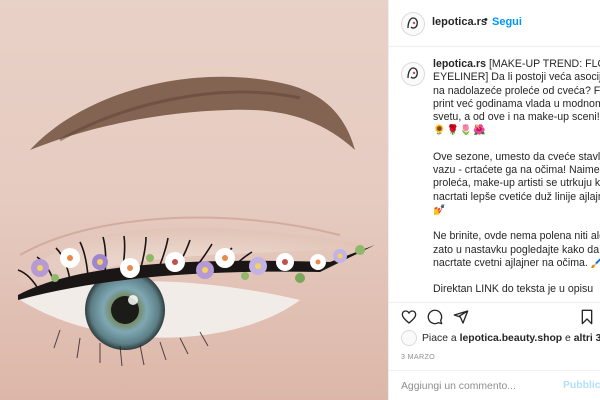 The width and height of the screenshot is (600, 400). What do you see at coordinates (568, 338) in the screenshot?
I see `likes-middle: e` at bounding box center [568, 338].